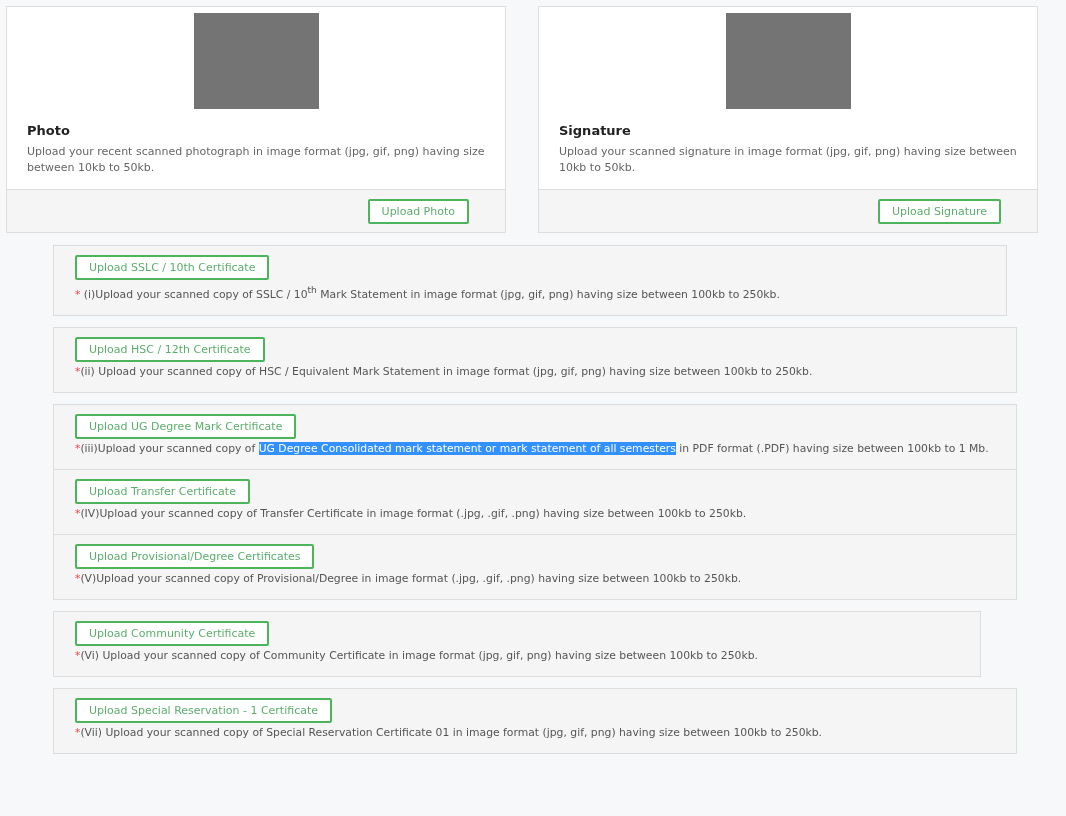 The image size is (1066, 816). Describe the element at coordinates (595, 130) in the screenshot. I see `card-title: Signature` at that location.